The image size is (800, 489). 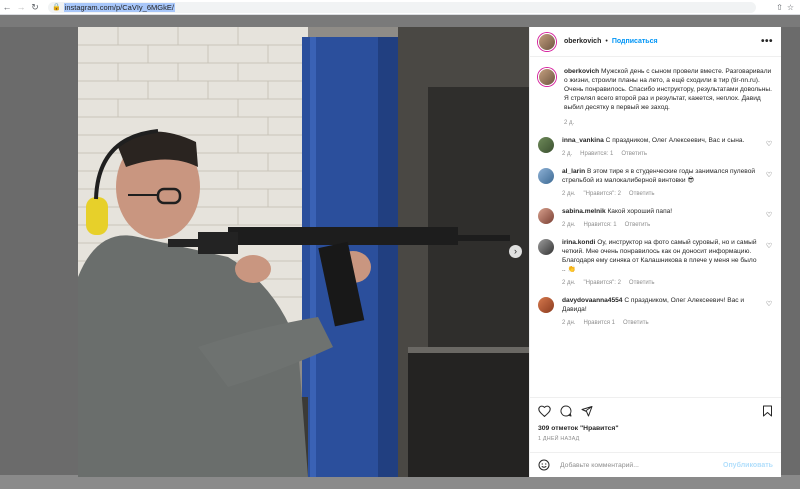 I want to click on comment-like-count: Нравится 1, so click(x=599, y=323).